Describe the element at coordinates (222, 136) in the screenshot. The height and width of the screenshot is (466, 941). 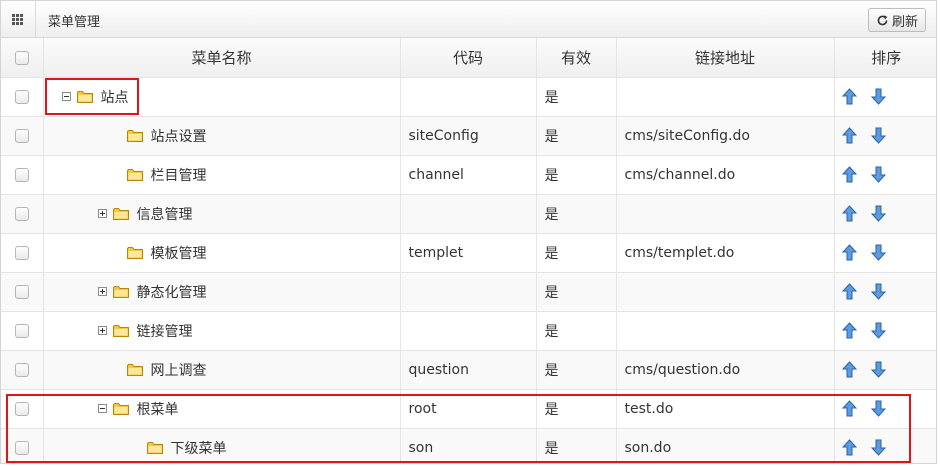
I see `menu-name-cell: 站点设置` at that location.